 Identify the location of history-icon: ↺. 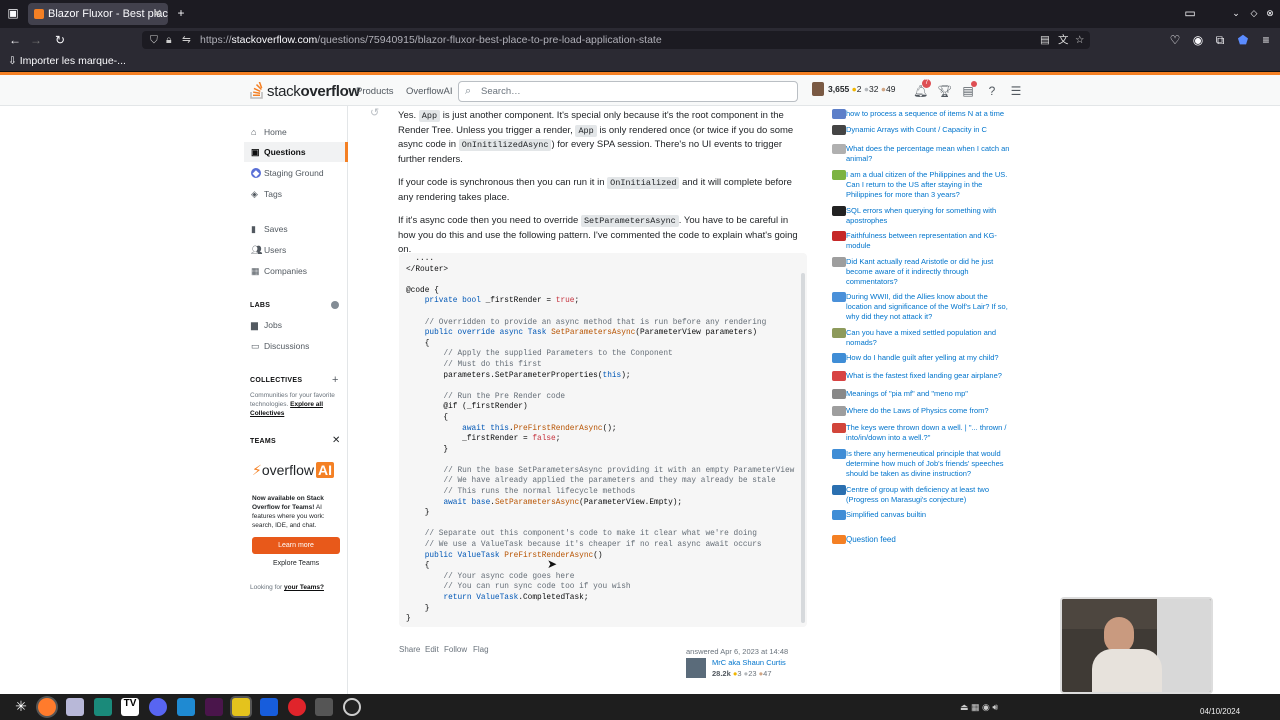
(374, 112).